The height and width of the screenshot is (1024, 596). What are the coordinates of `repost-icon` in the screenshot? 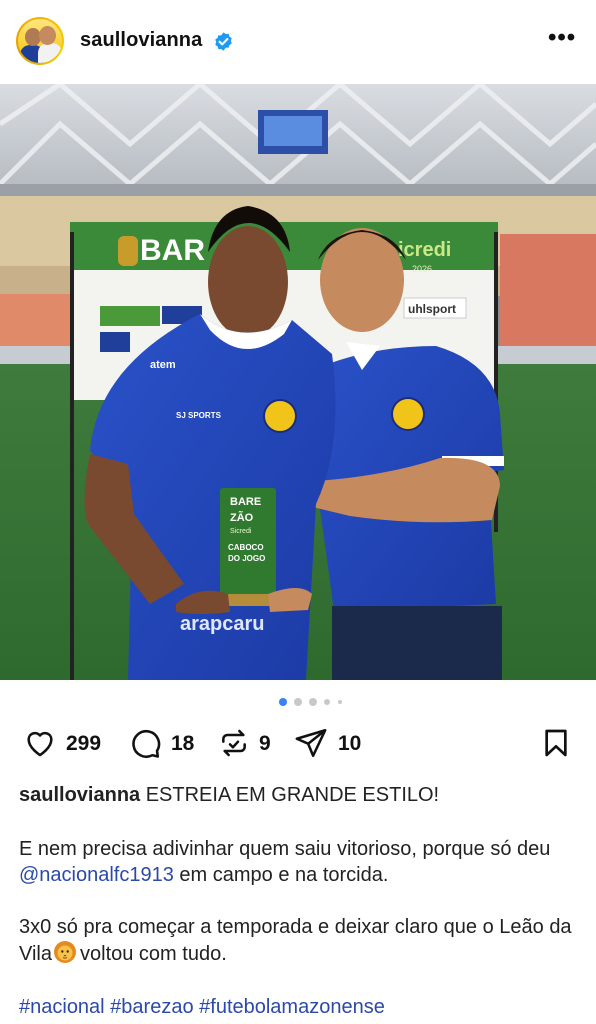 It's located at (234, 743).